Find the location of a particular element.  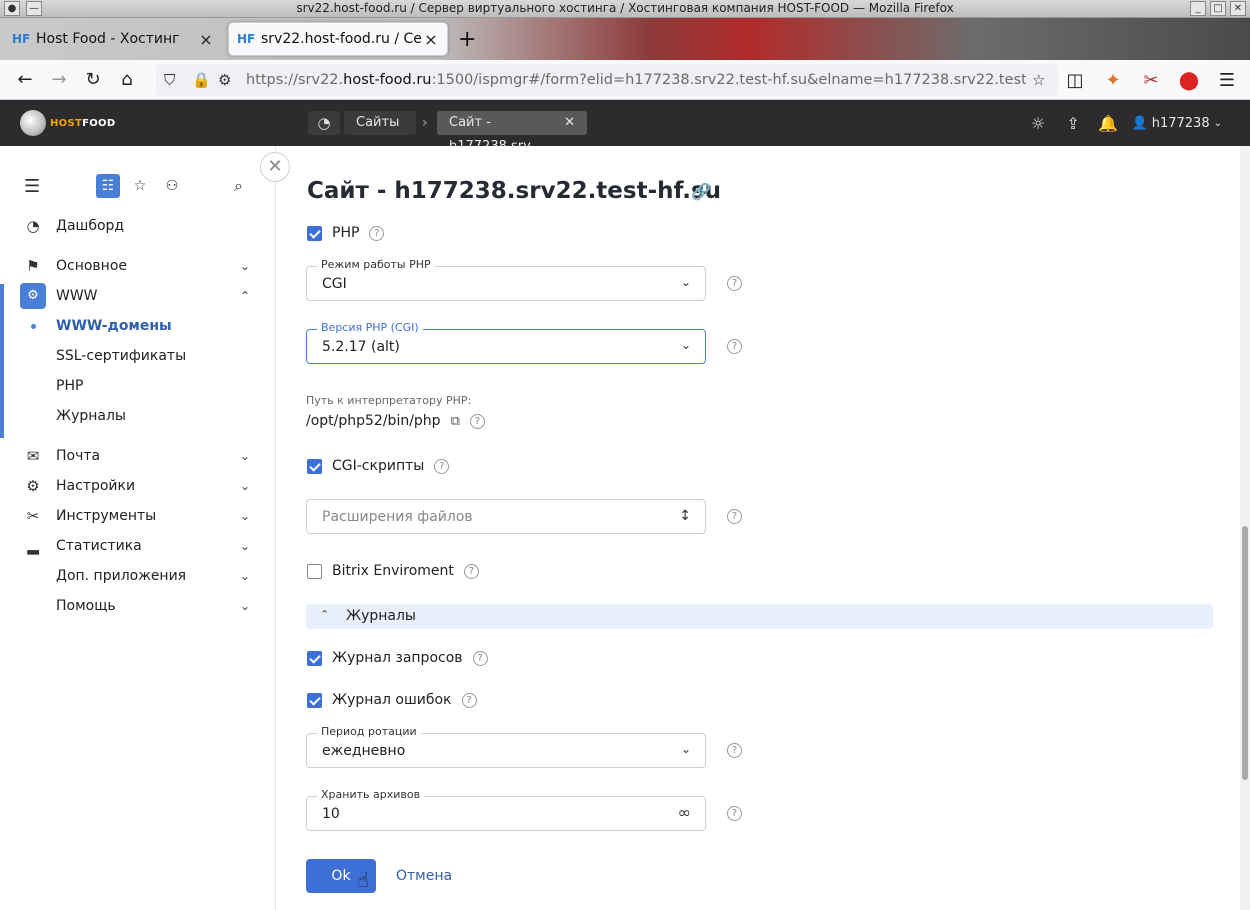

notifications-bell-icon: 🔔 is located at coordinates (1108, 123).